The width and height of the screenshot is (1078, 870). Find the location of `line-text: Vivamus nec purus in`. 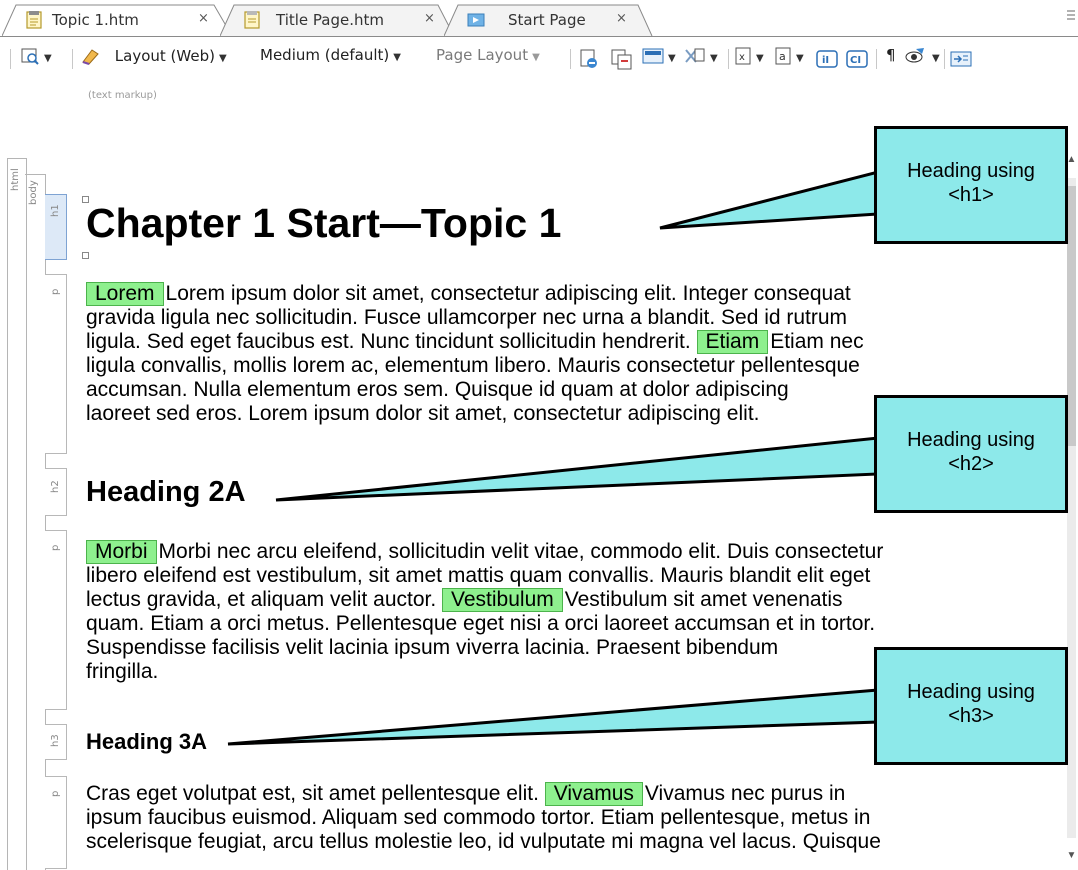

line-text: Vivamus nec purus in is located at coordinates (745, 793).